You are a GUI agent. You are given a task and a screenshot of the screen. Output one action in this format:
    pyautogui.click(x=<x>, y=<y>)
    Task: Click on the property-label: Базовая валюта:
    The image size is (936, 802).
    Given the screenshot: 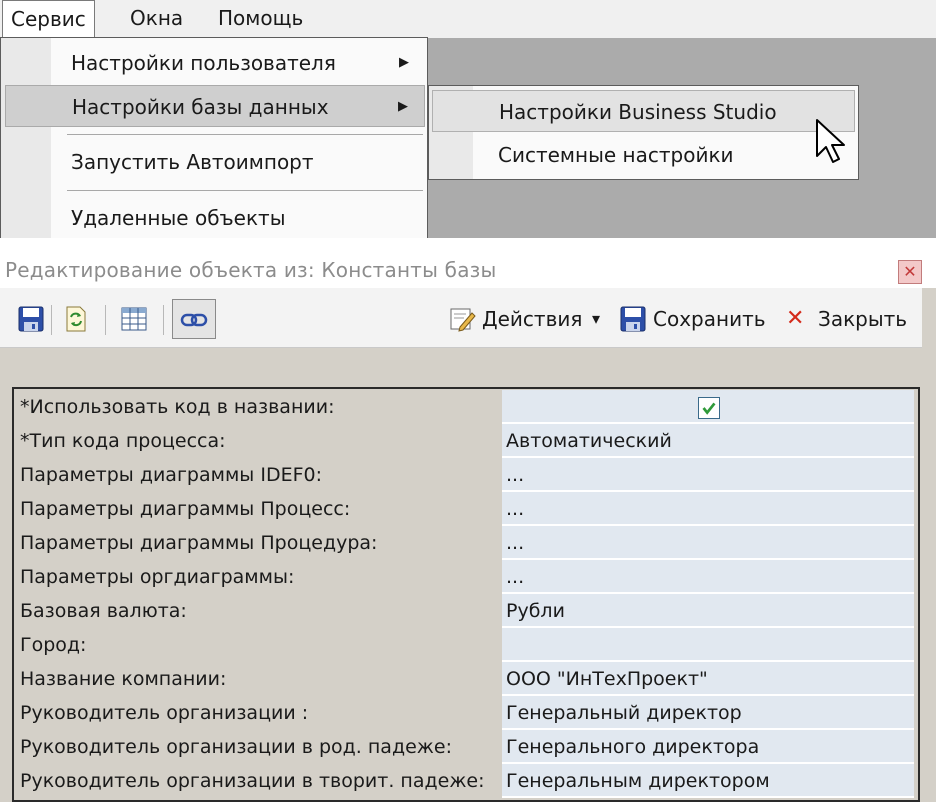 What is the action you would take?
    pyautogui.click(x=103, y=611)
    